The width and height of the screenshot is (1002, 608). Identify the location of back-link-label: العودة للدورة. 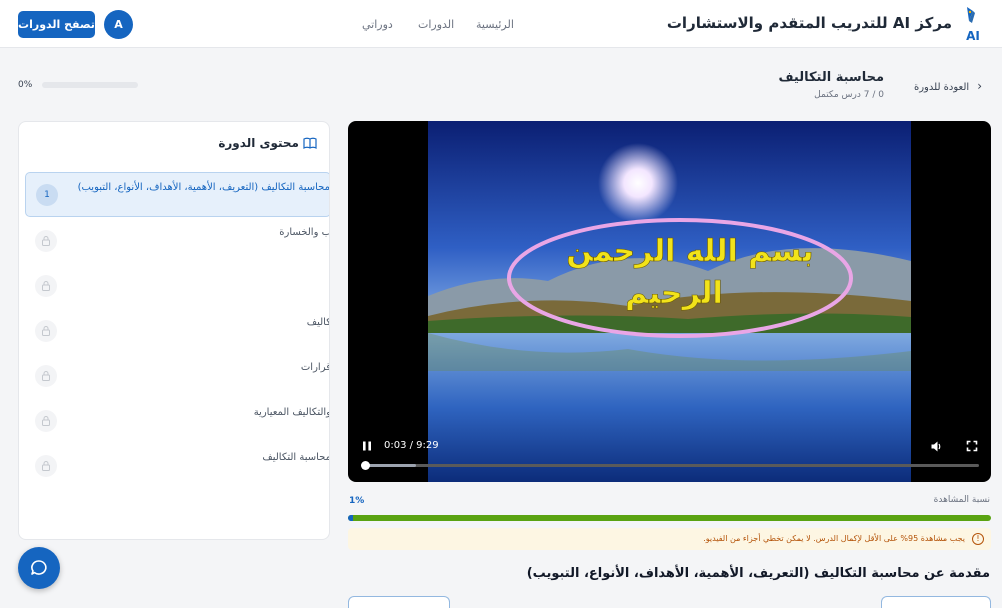
(941, 87).